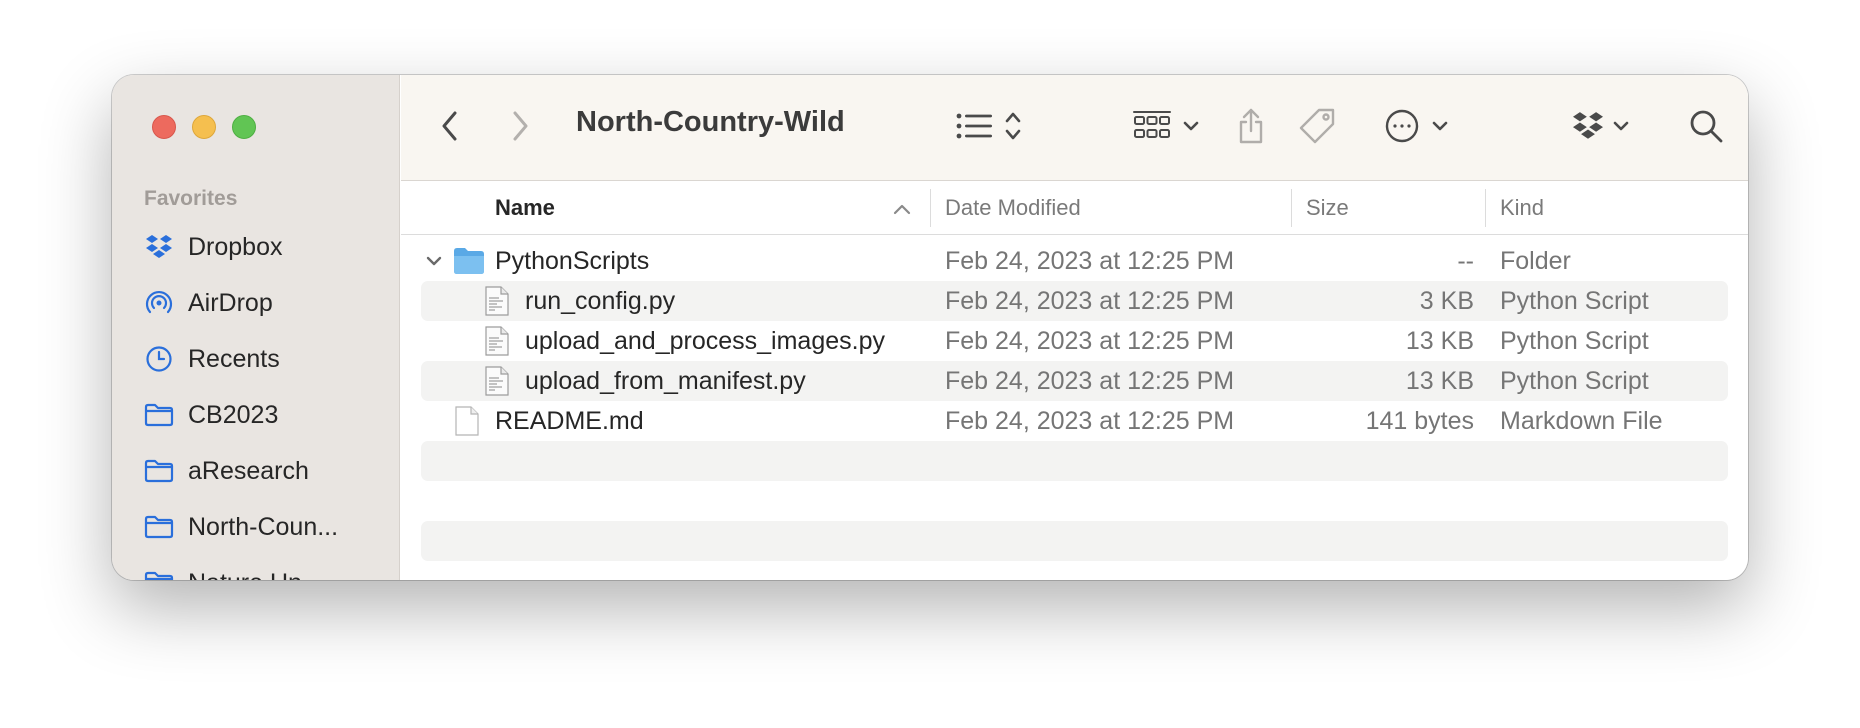 The height and width of the screenshot is (728, 1860). I want to click on view-mode-button, so click(989, 128).